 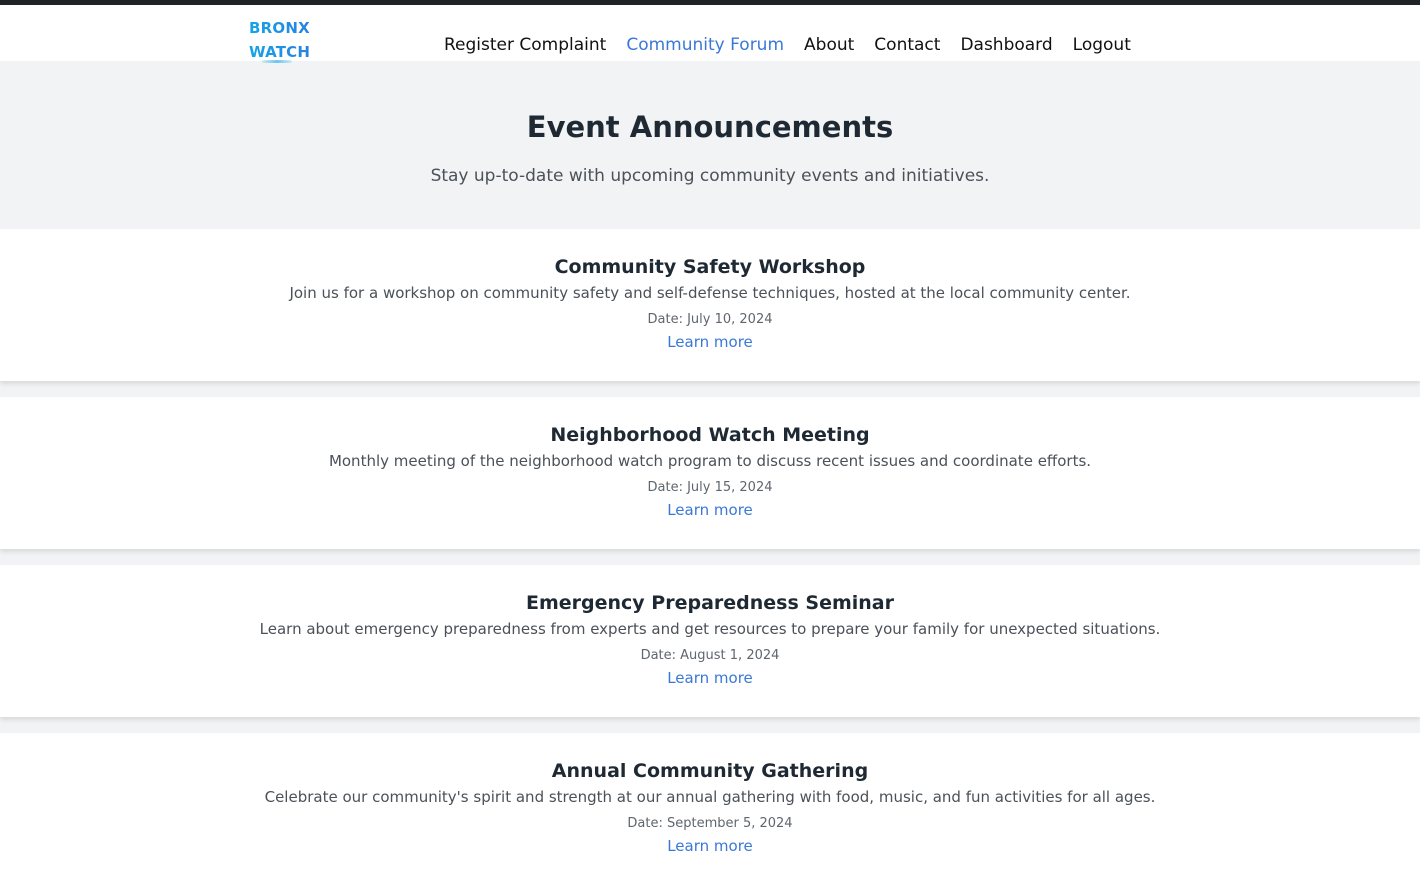 What do you see at coordinates (710, 319) in the screenshot?
I see `event-date: Date: July 10, 2024` at bounding box center [710, 319].